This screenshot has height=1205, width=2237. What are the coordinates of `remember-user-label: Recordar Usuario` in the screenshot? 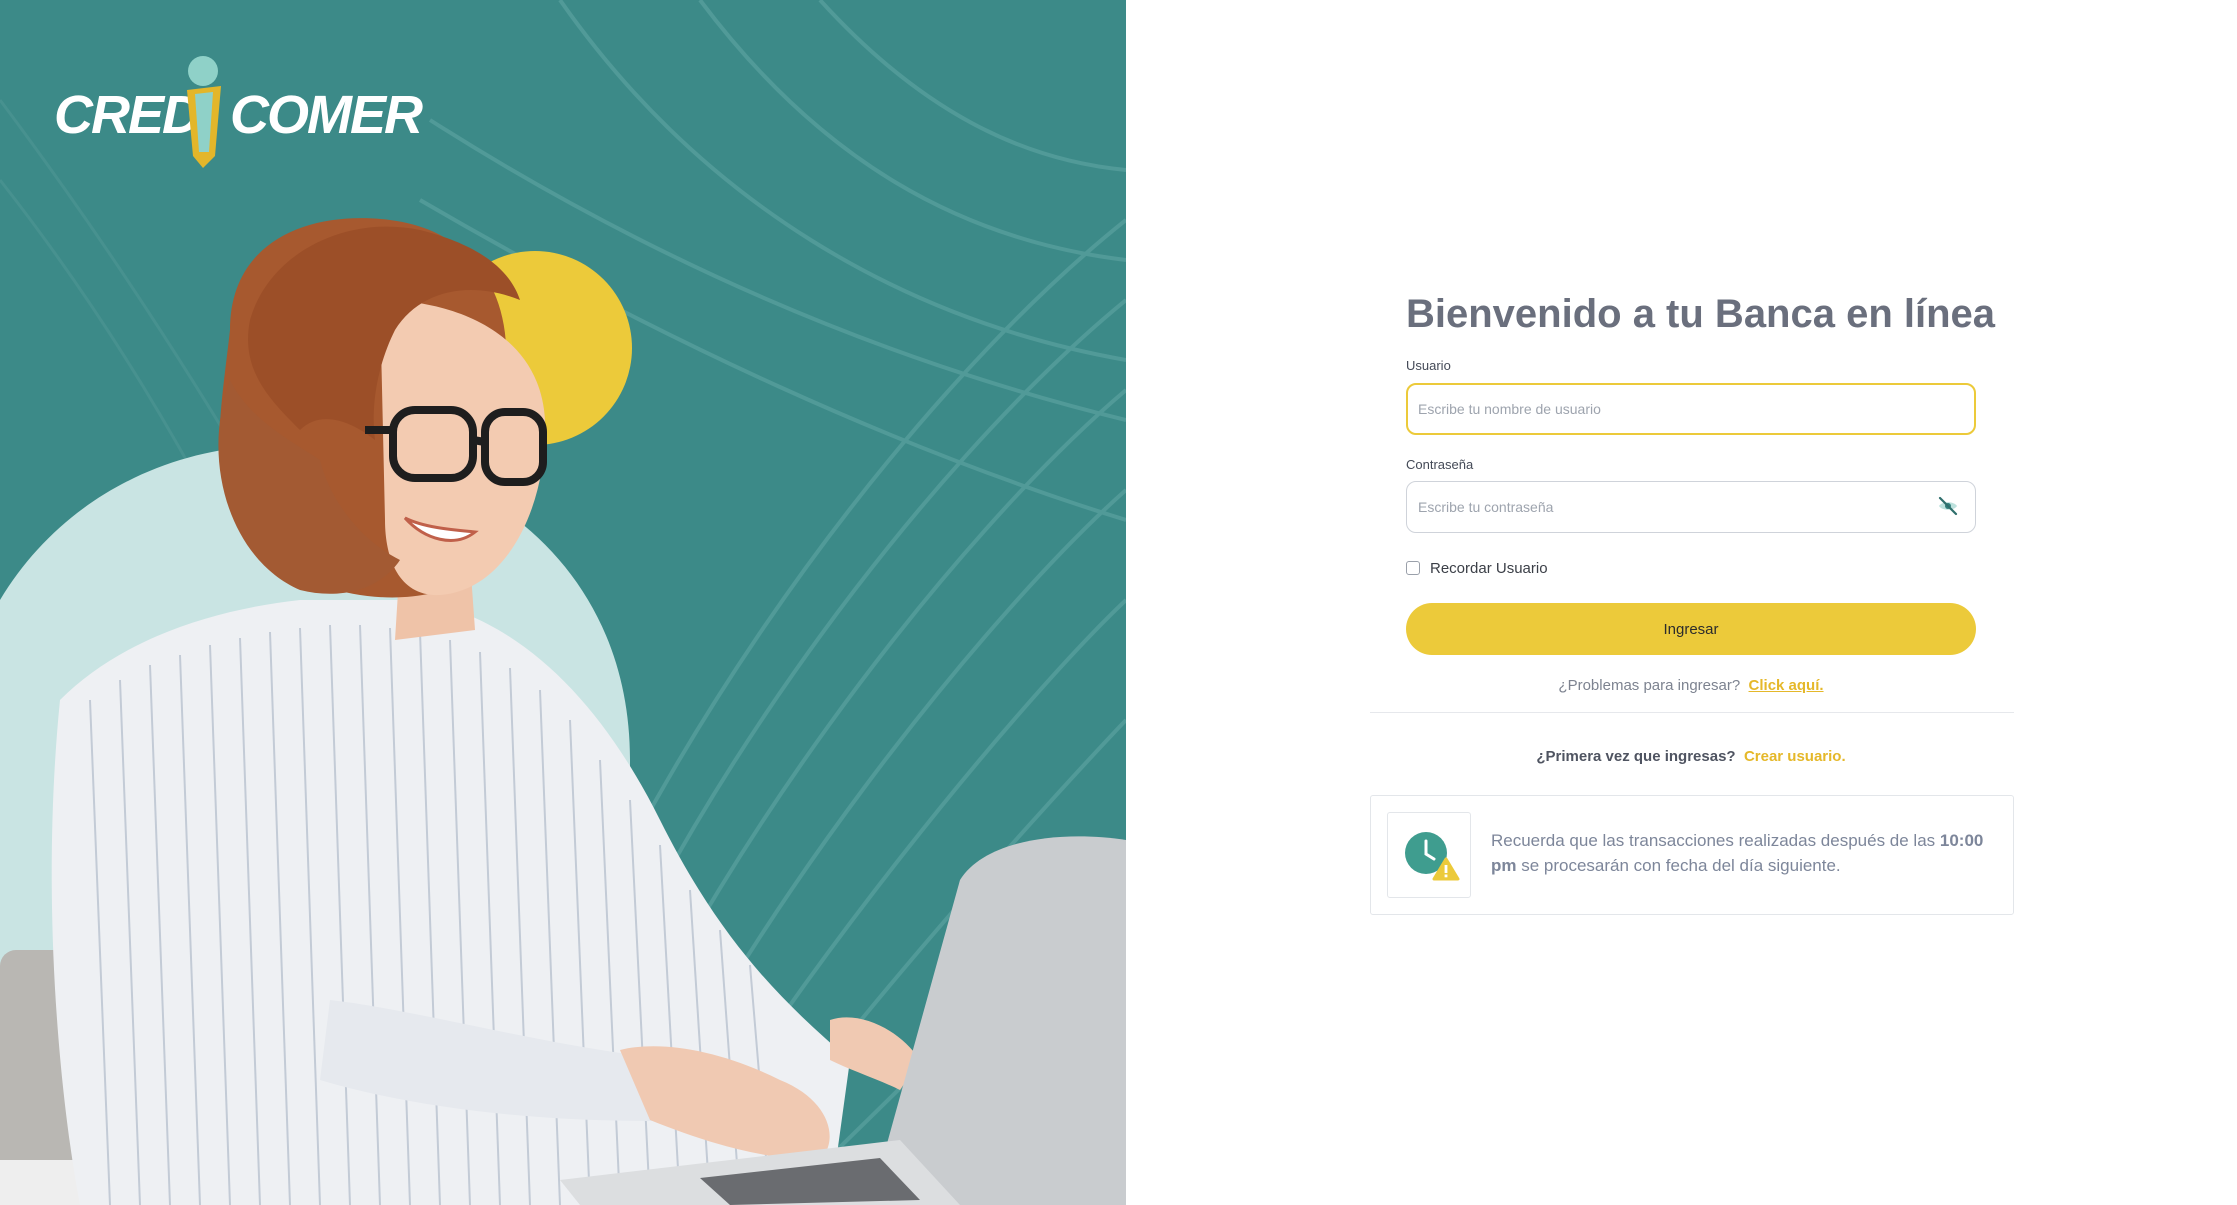 It's located at (1489, 568).